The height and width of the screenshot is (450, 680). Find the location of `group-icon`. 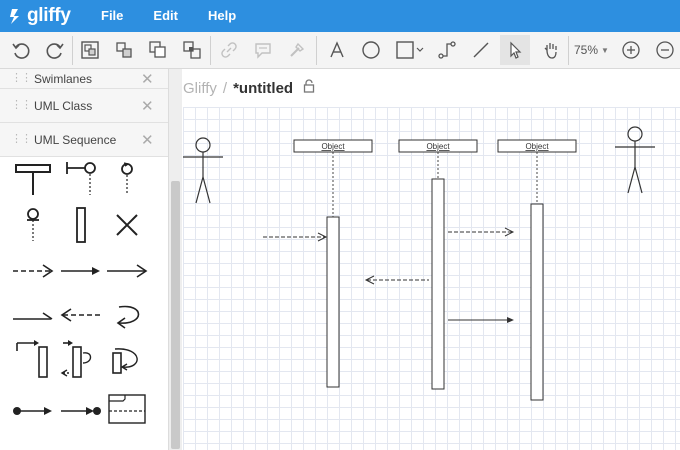

group-icon is located at coordinates (90, 50).